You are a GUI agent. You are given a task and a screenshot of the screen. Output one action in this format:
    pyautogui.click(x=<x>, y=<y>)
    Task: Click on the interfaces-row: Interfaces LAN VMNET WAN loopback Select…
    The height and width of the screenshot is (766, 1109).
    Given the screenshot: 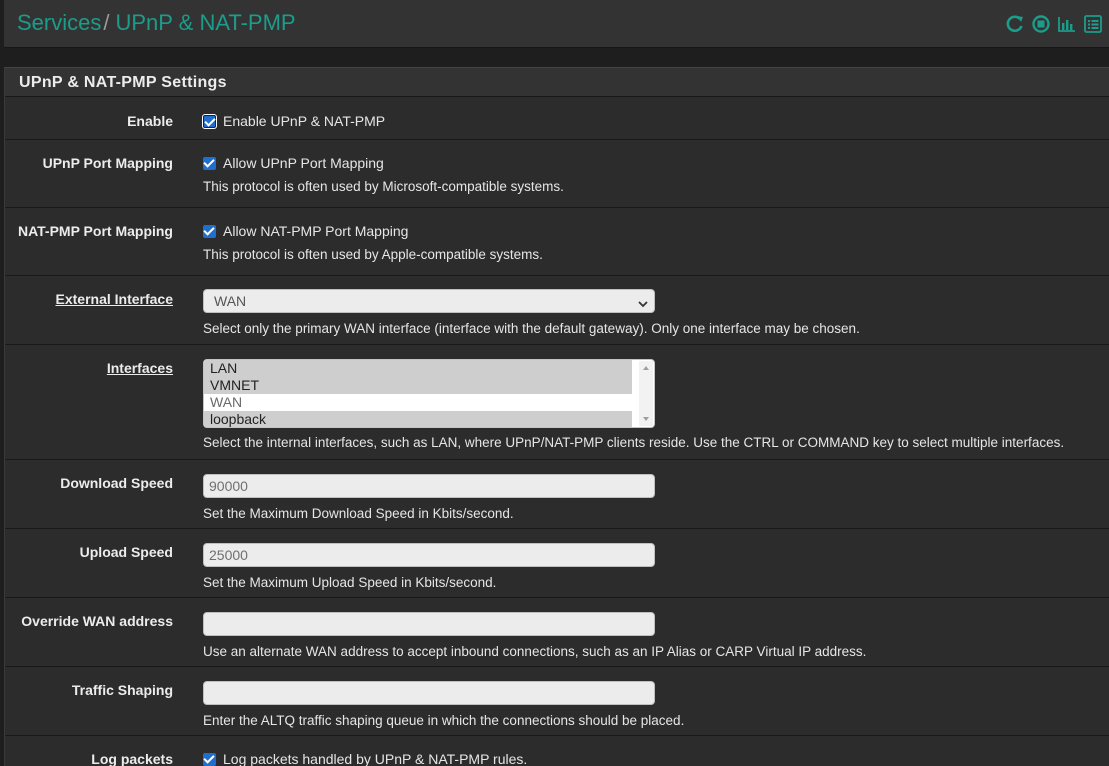 What is the action you would take?
    pyautogui.click(x=557, y=402)
    